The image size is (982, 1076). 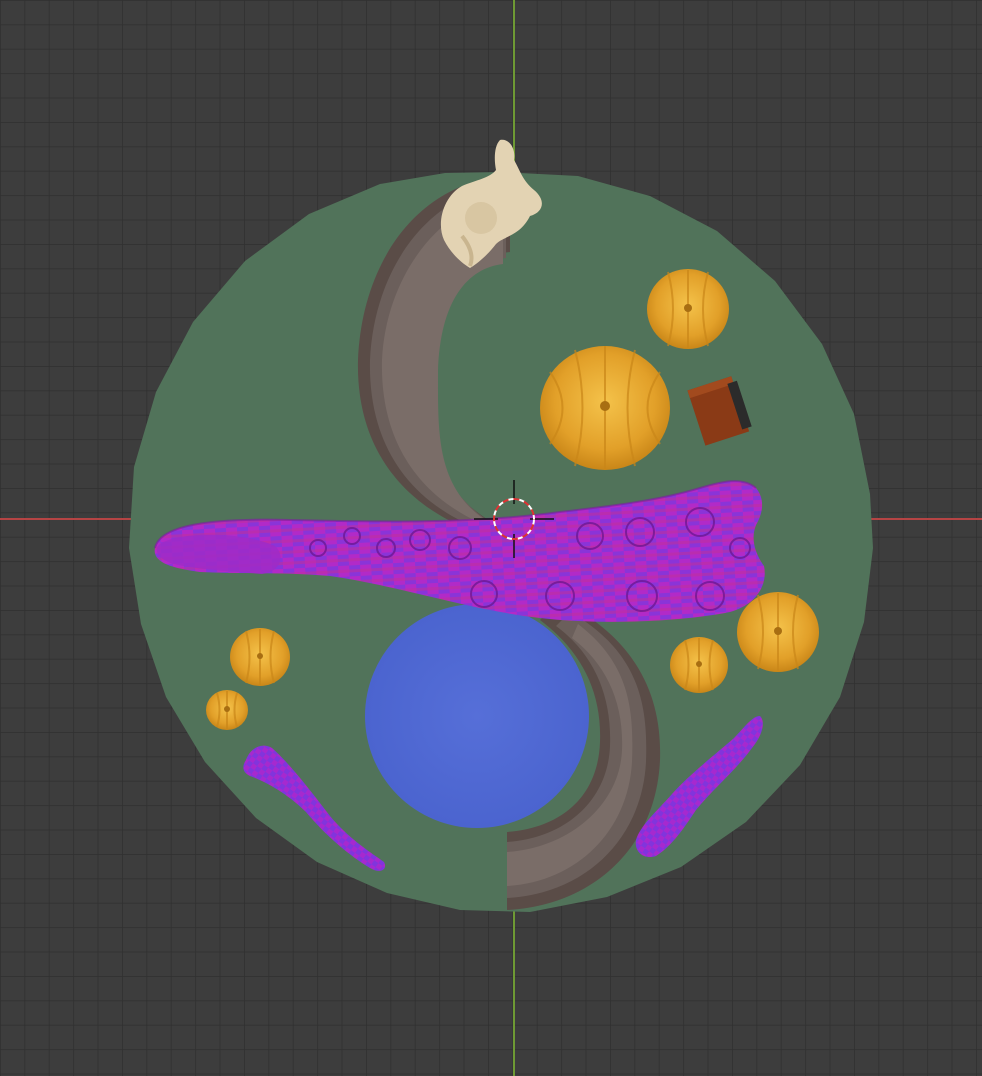 I want to click on pumpkin-left-upper, so click(x=260, y=657).